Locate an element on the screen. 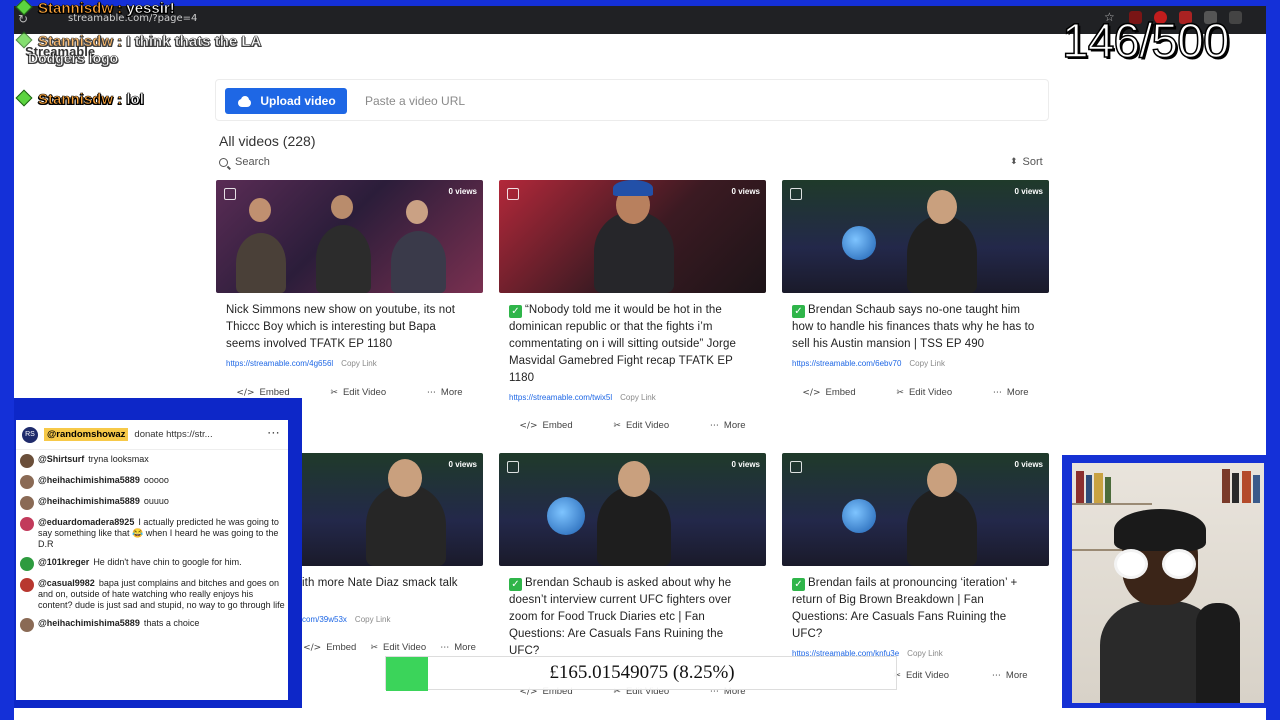 The width and height of the screenshot is (1280, 720). chat-text: He didn't have chin to google for him. is located at coordinates (167, 562).